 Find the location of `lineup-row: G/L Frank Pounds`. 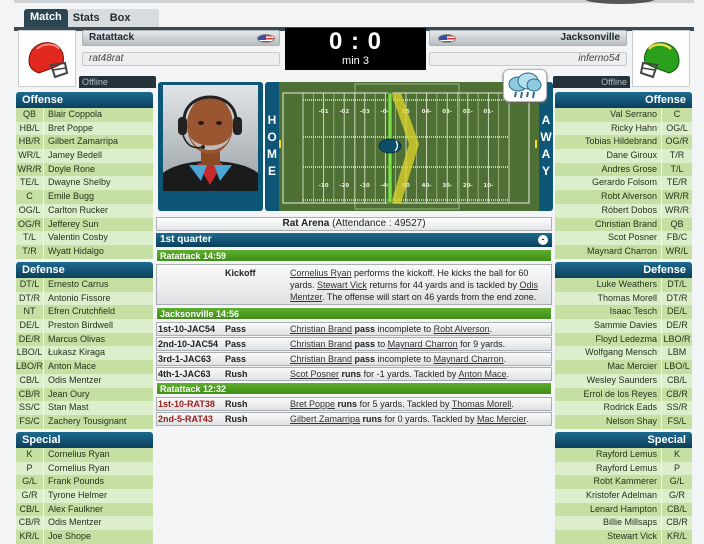

lineup-row: G/L Frank Pounds is located at coordinates (84, 482).